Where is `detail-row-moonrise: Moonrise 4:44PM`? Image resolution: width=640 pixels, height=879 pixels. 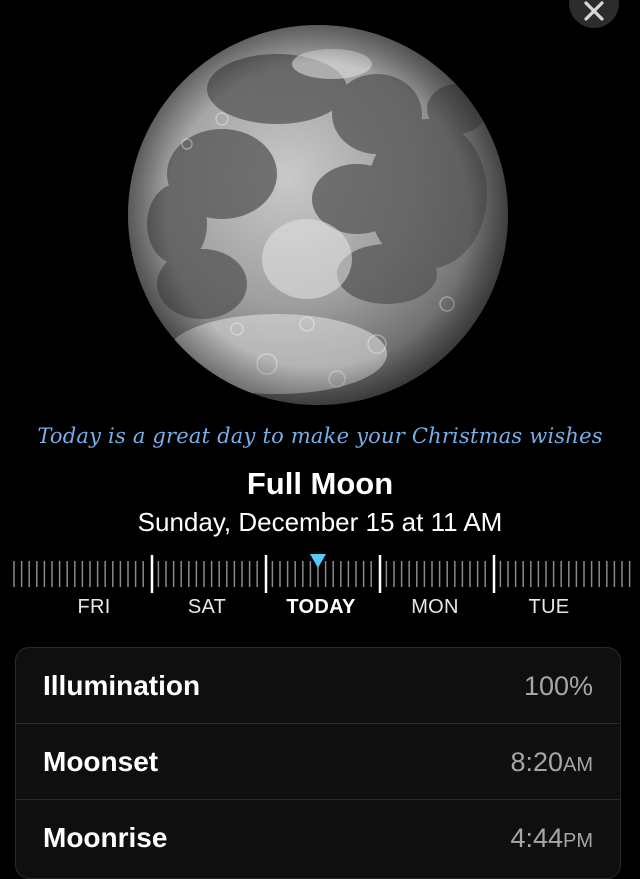
detail-row-moonrise: Moonrise 4:44PM is located at coordinates (318, 838).